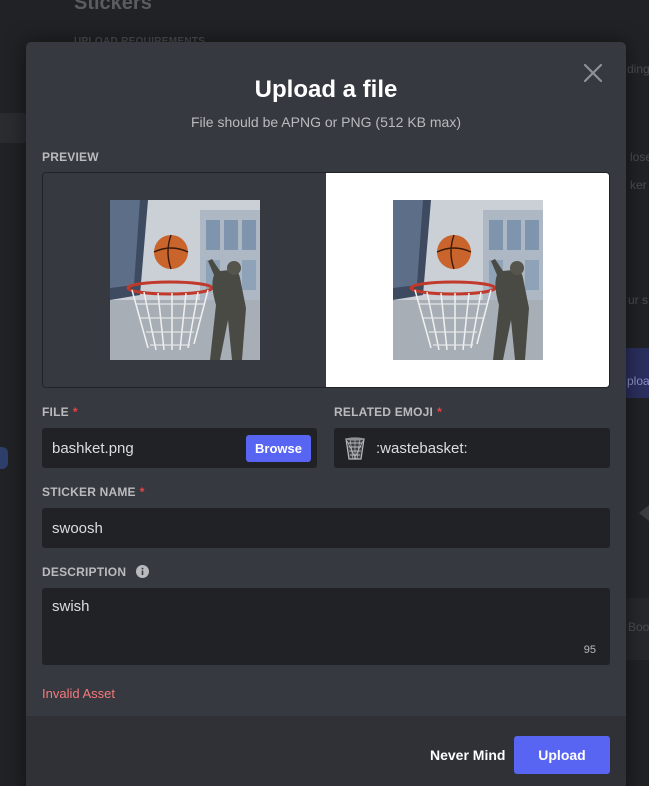 The width and height of the screenshot is (649, 786). Describe the element at coordinates (84, 572) in the screenshot. I see `description-label-text: DESCRIPTION` at that location.